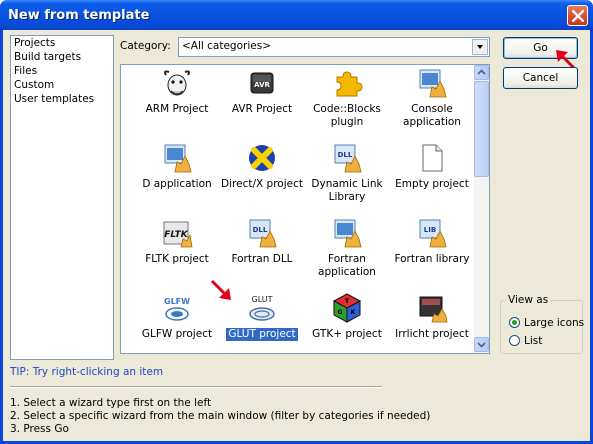 The image size is (593, 444). I want to click on template-label: Fortran application, so click(347, 265).